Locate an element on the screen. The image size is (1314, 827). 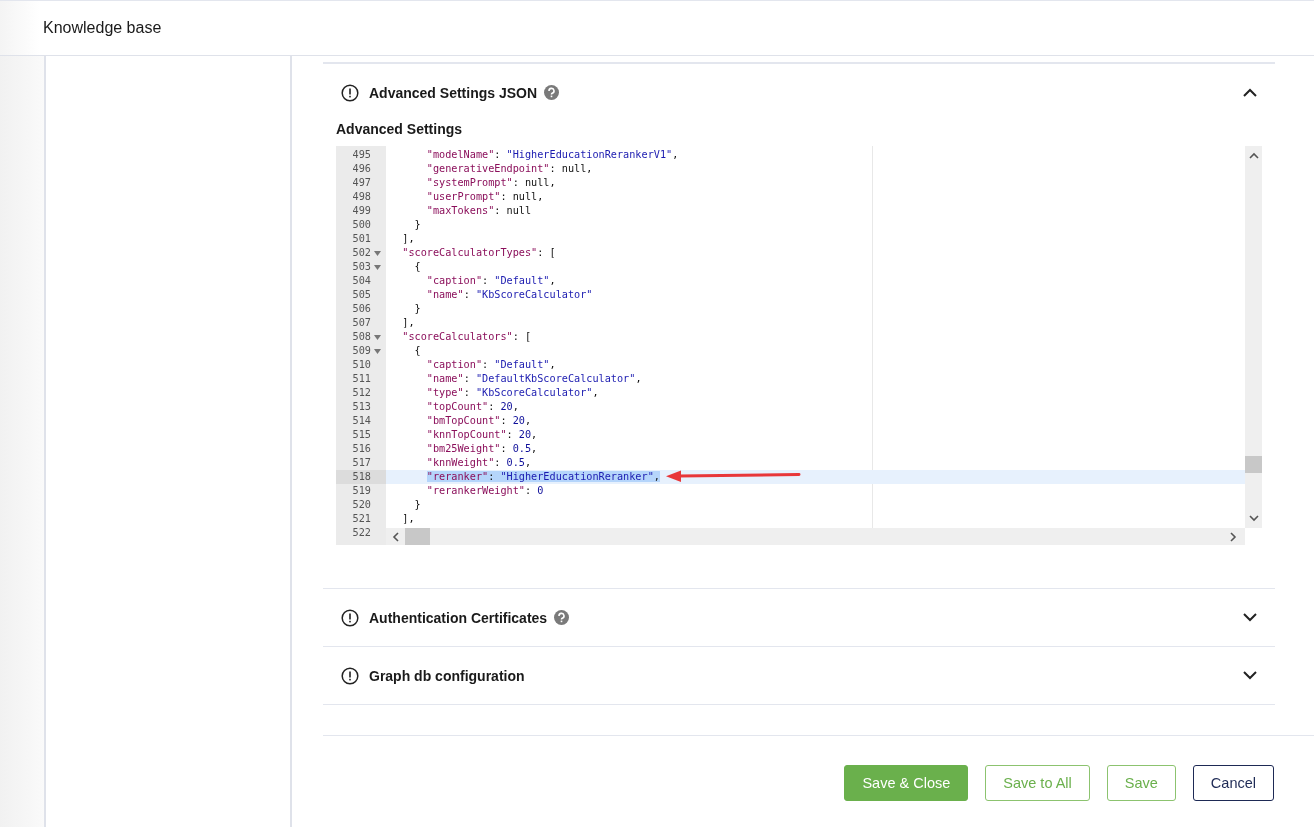
code-line: "scoreCalculators": [ is located at coordinates (467, 336).